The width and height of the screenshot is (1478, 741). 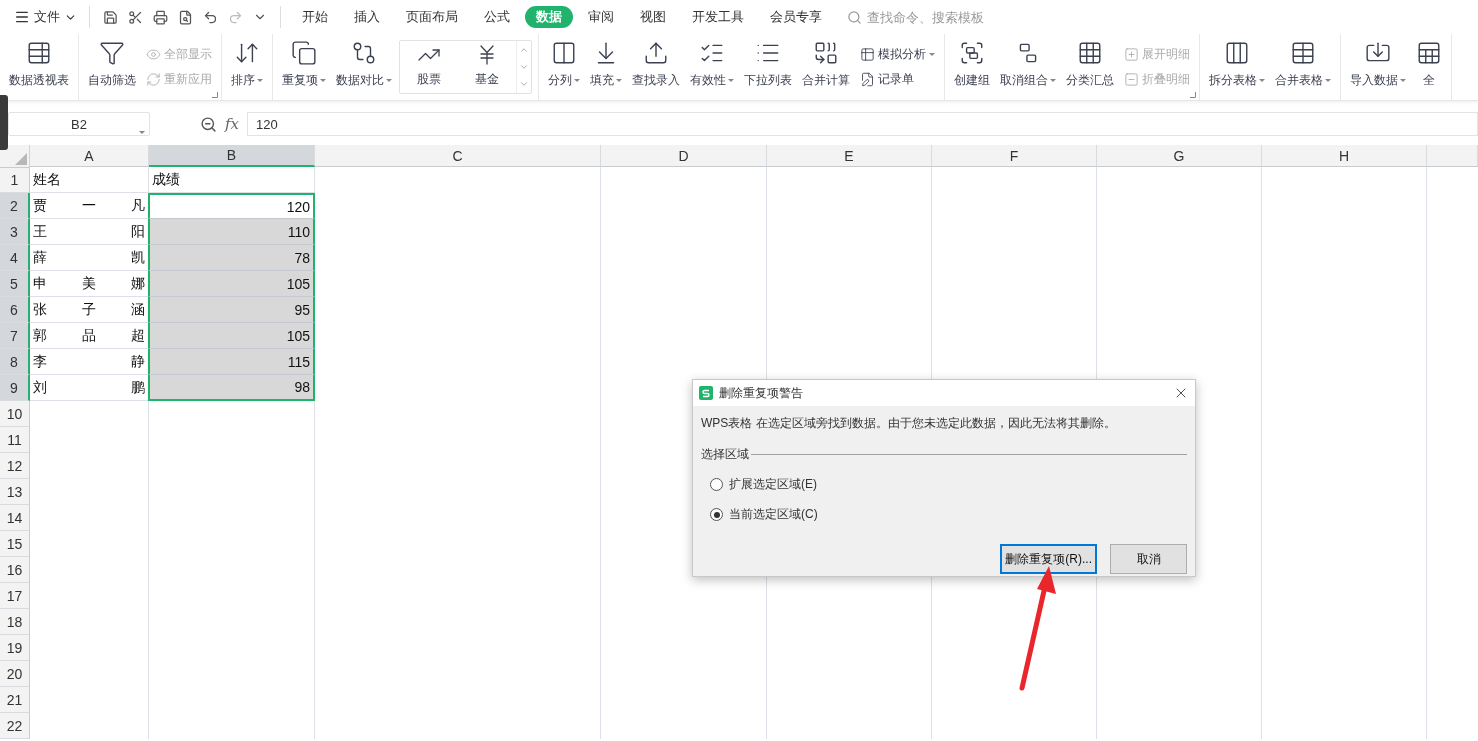 I want to click on row-header: 17, so click(x=15, y=596).